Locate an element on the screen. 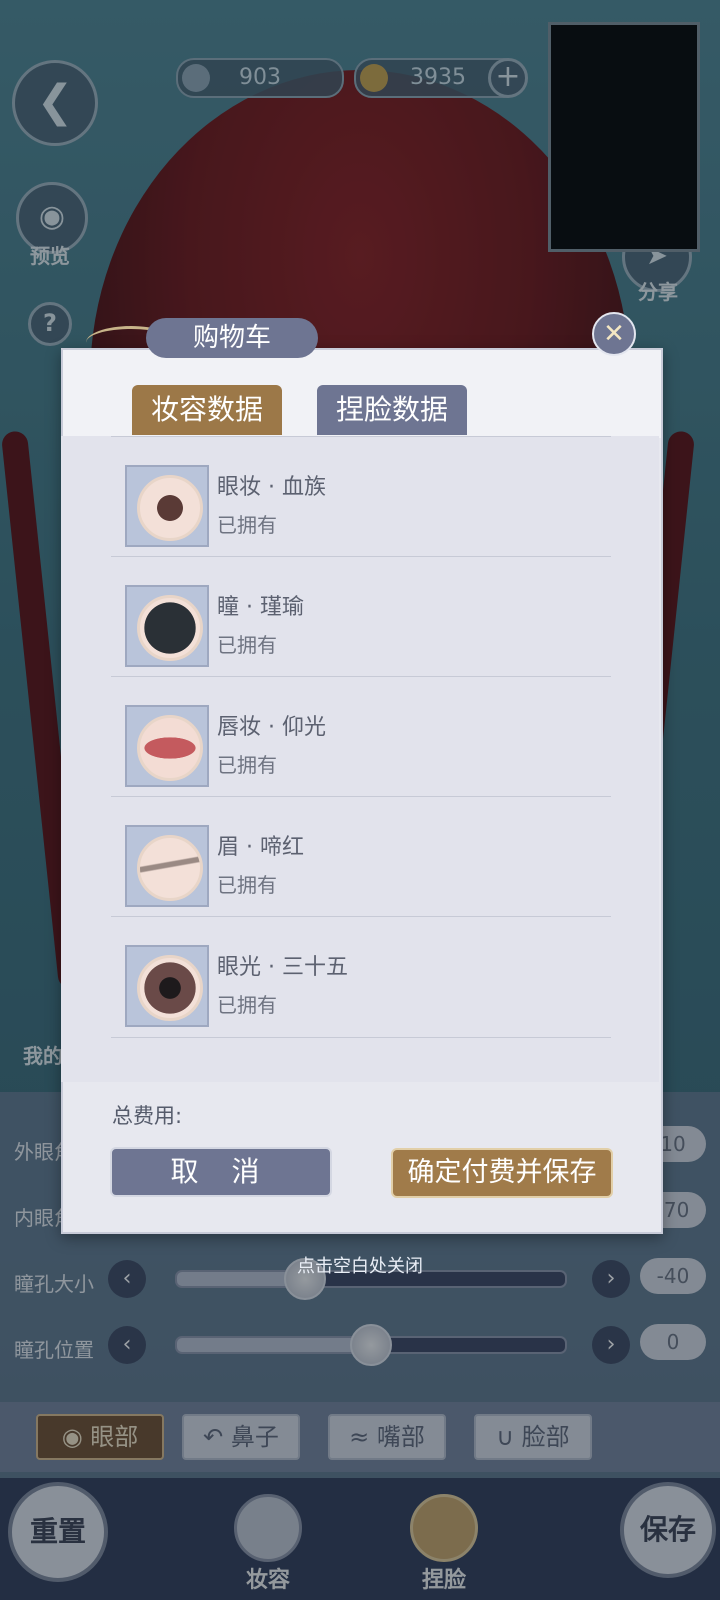 Image resolution: width=720 pixels, height=1600 pixels. list-item: 瞳 · 瑾瑜 已拥有 is located at coordinates (361, 616).